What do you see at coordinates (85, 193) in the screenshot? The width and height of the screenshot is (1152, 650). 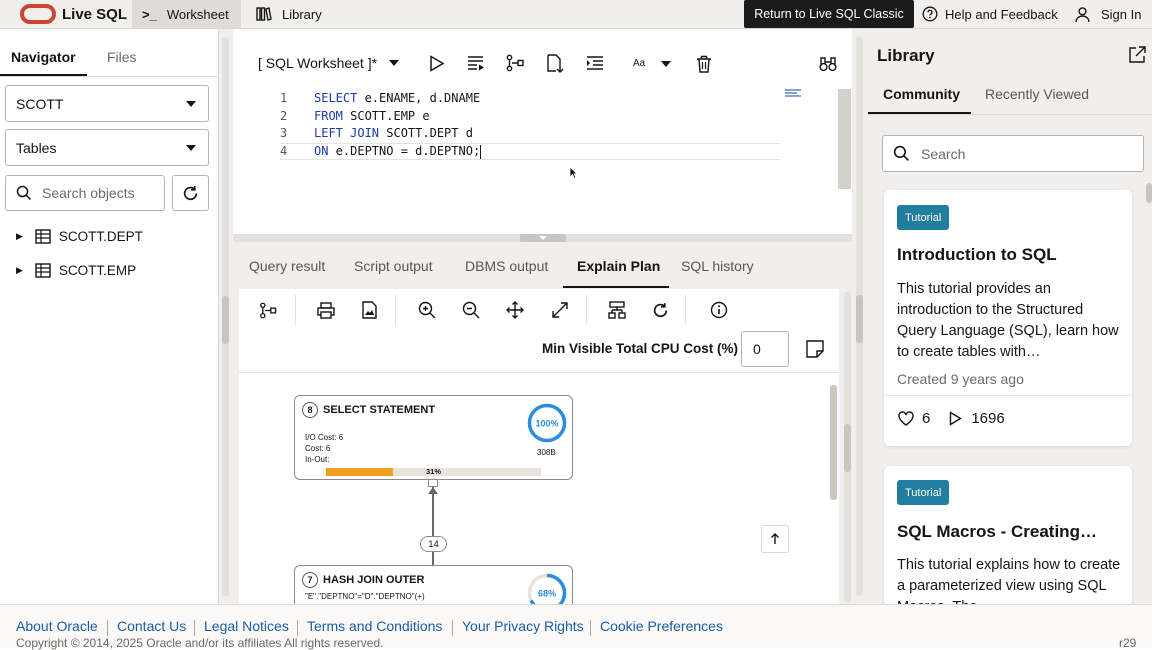 I see `search-objects-input: Search objects` at bounding box center [85, 193].